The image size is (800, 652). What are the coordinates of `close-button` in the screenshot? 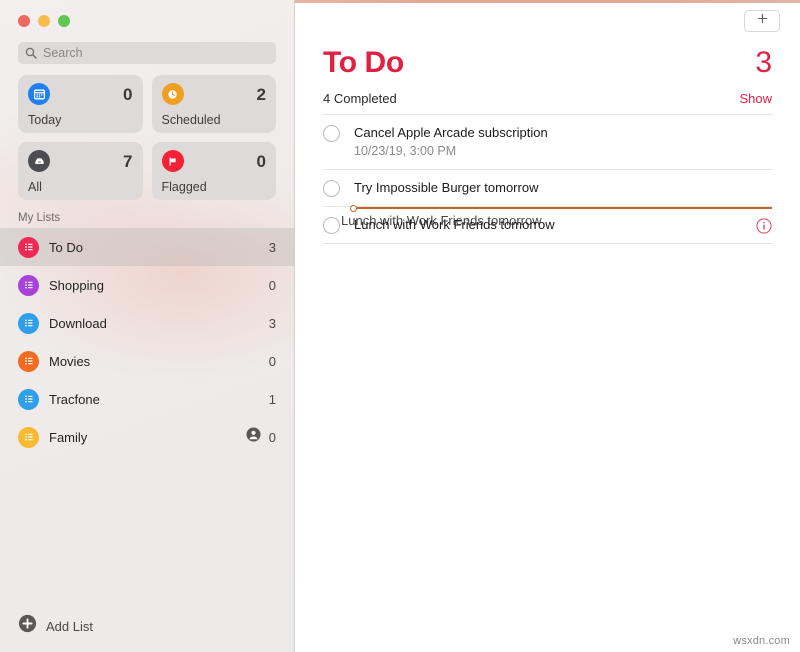 It's located at (24, 21).